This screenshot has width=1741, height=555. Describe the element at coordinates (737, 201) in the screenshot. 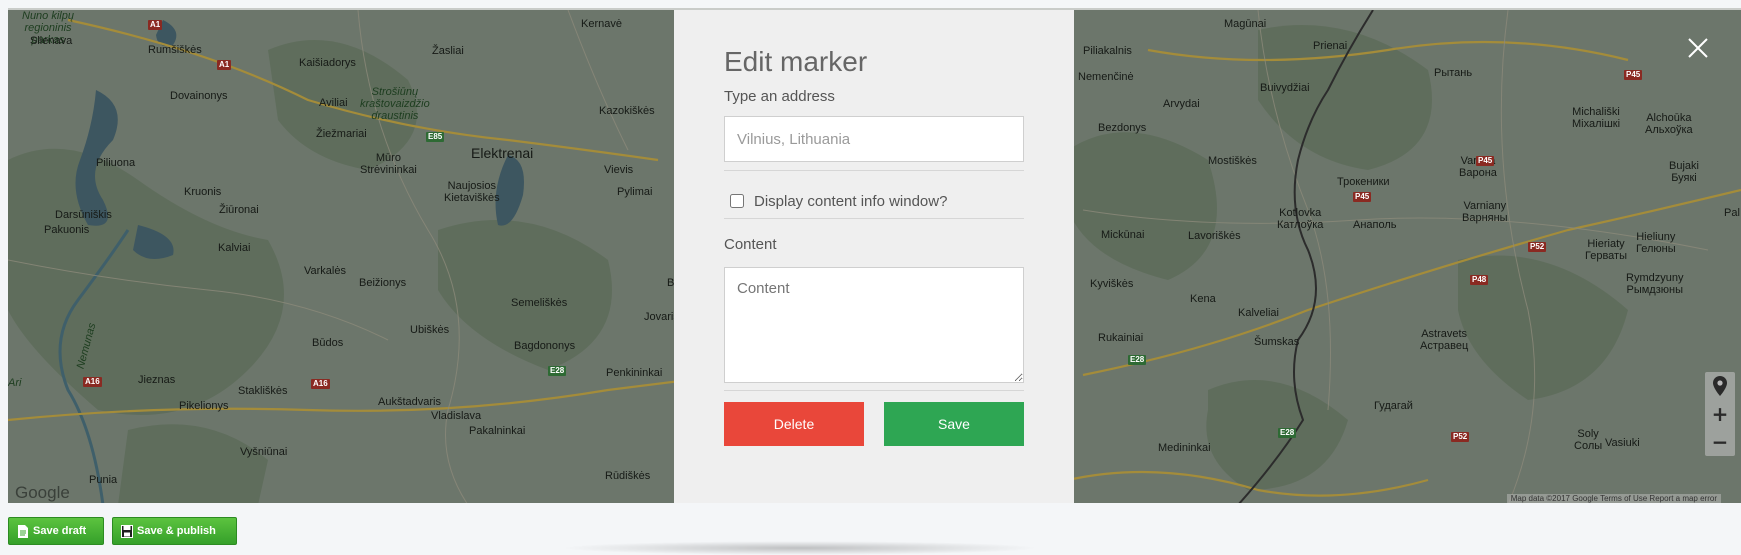

I see `info-window-checkbox` at that location.